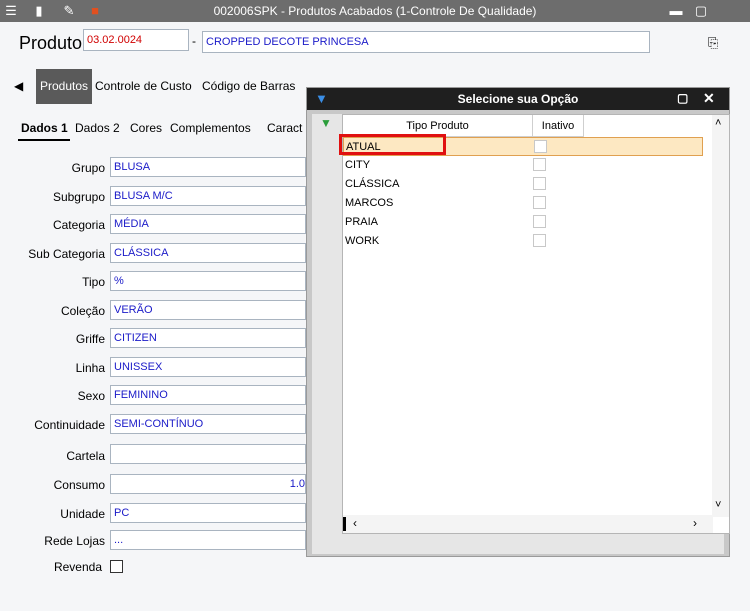  What do you see at coordinates (208, 395) in the screenshot?
I see `sexo-field: FEMININO` at bounding box center [208, 395].